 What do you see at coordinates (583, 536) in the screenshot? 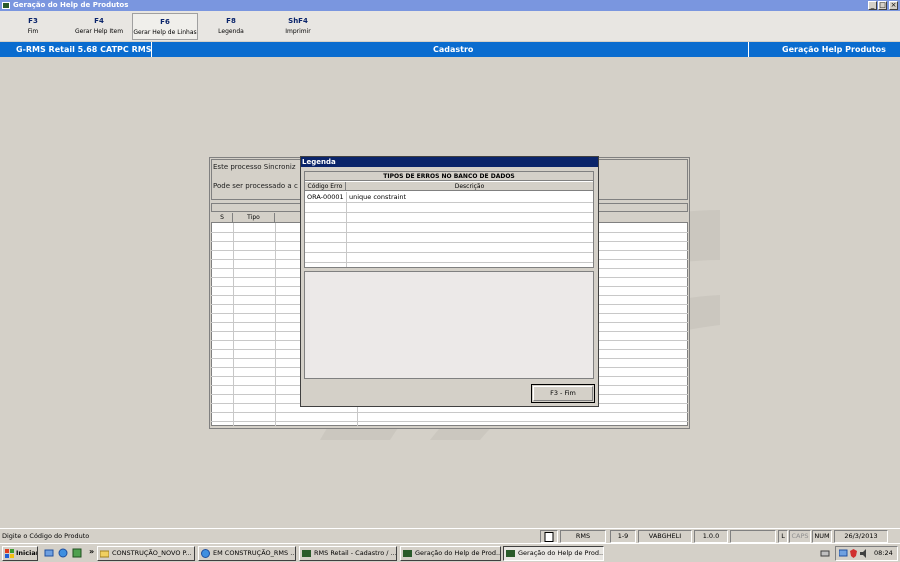
I see `status-system: RMS` at bounding box center [583, 536].